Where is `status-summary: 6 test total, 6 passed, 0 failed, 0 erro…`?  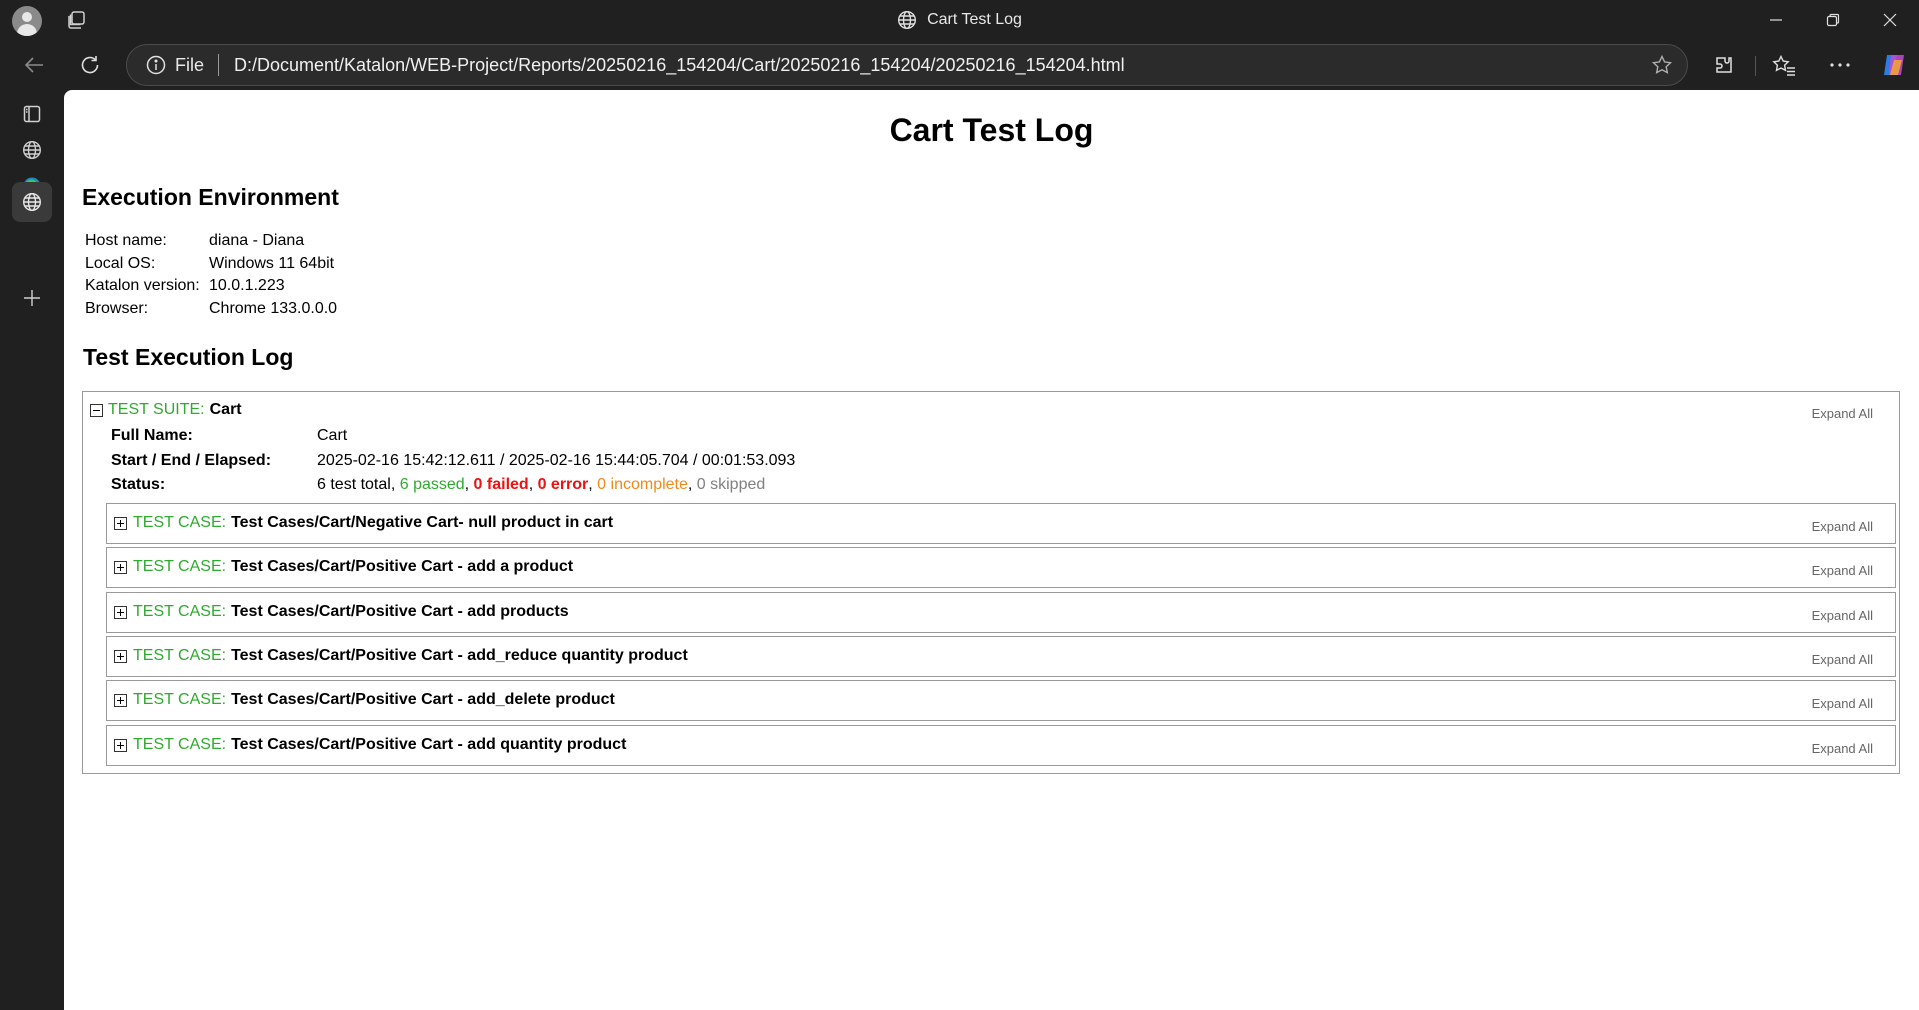
status-summary: 6 test total, 6 passed, 0 failed, 0 erro… is located at coordinates (541, 488).